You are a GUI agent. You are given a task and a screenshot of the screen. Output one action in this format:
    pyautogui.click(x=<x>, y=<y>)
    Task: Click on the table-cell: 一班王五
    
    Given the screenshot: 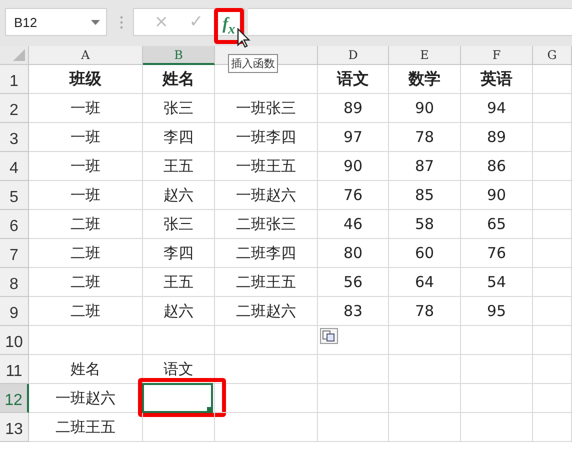 What is the action you would take?
    pyautogui.click(x=266, y=166)
    